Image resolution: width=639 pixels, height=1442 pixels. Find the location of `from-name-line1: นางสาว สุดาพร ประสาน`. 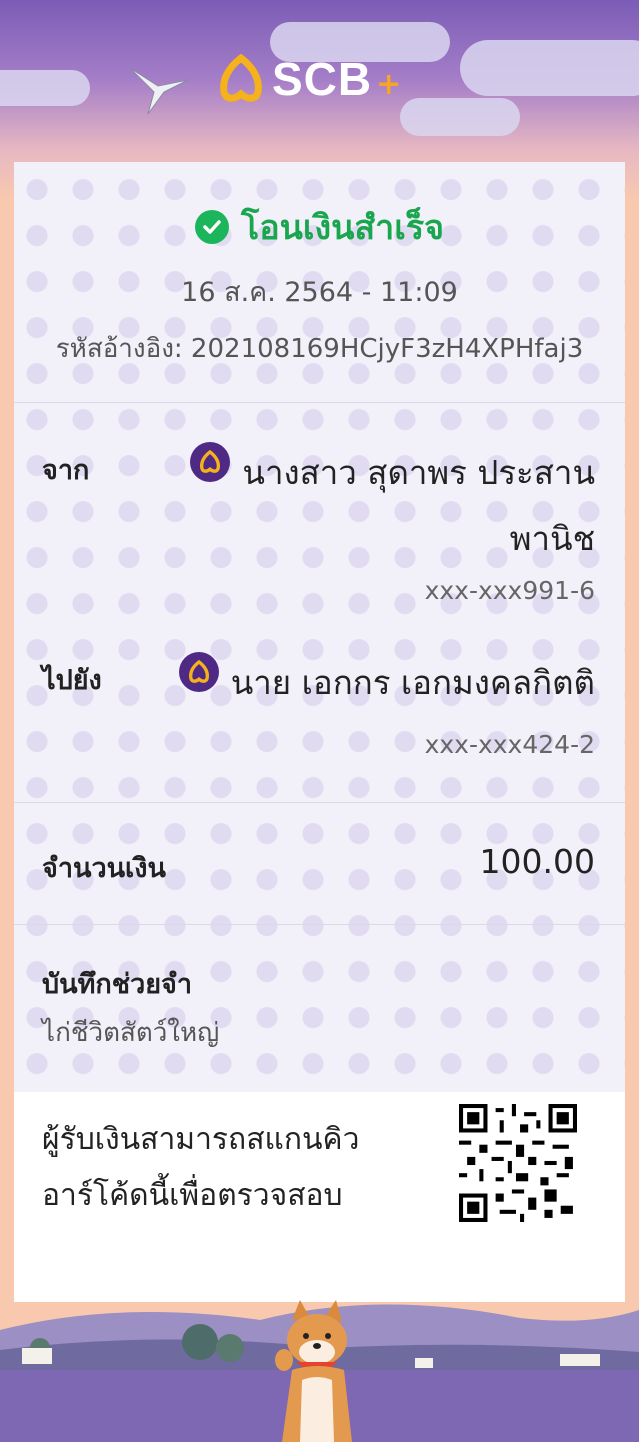

from-name-line1: นางสาว สุดาพร ประสาน is located at coordinates (418, 472).